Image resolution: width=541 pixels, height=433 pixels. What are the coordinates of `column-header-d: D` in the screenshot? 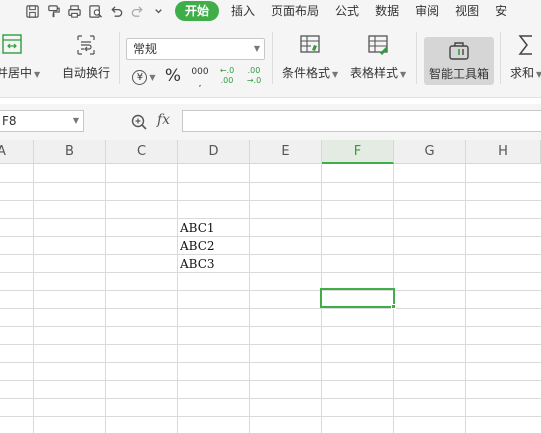 It's located at (214, 152).